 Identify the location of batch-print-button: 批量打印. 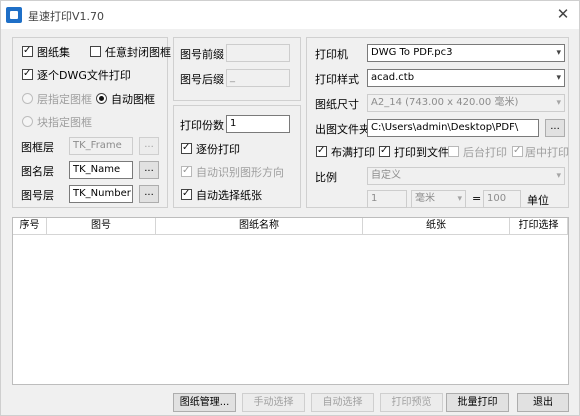
(477, 402).